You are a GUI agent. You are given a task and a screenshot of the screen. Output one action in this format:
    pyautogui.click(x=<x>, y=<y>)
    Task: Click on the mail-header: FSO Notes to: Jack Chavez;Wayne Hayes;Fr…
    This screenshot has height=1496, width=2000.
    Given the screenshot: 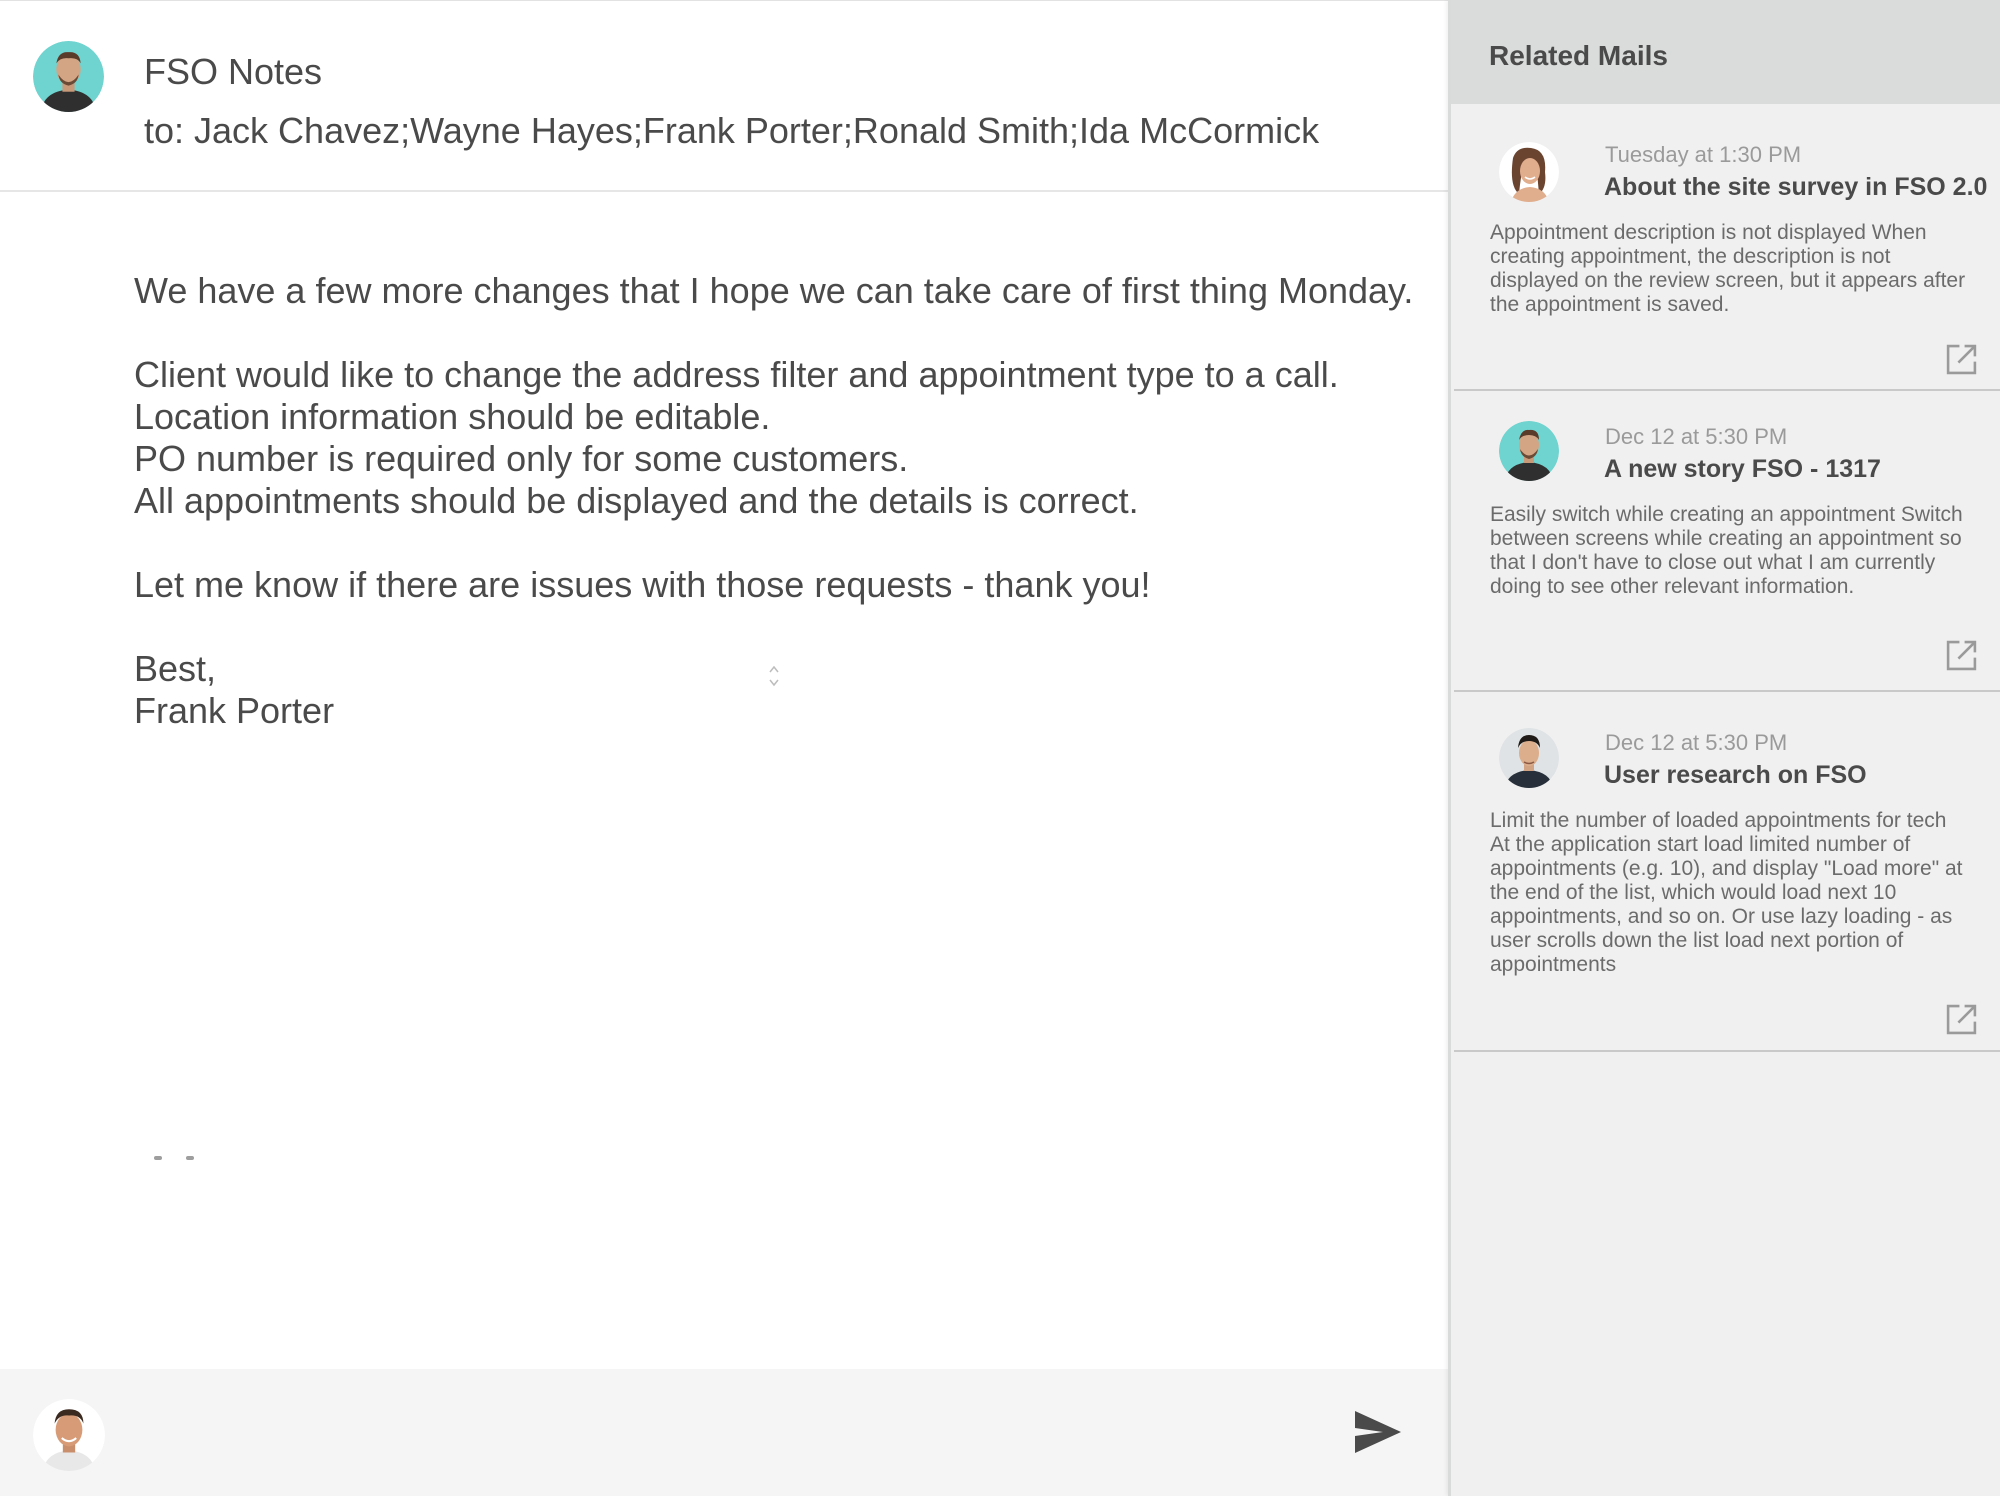 What is the action you would take?
    pyautogui.click(x=724, y=96)
    